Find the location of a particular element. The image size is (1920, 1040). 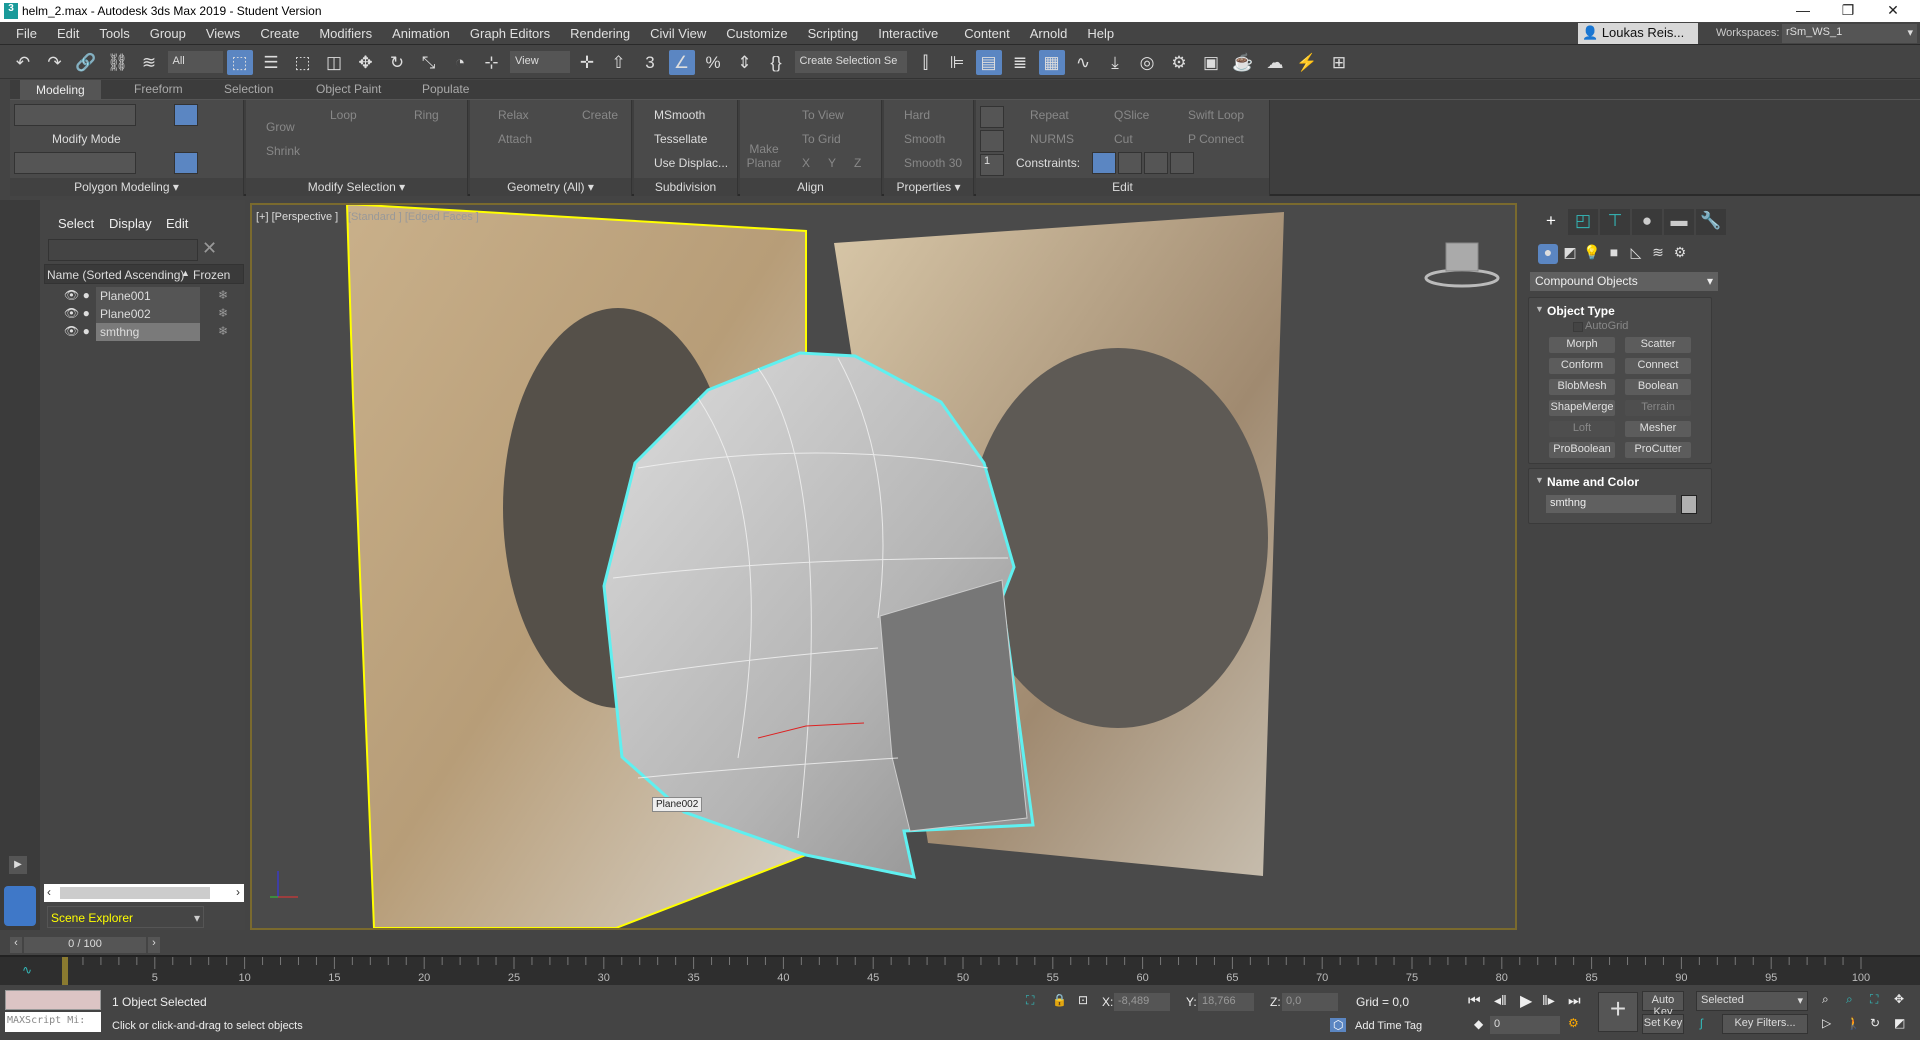

selection-lock-icon: 🔒 is located at coordinates (1059, 1000).